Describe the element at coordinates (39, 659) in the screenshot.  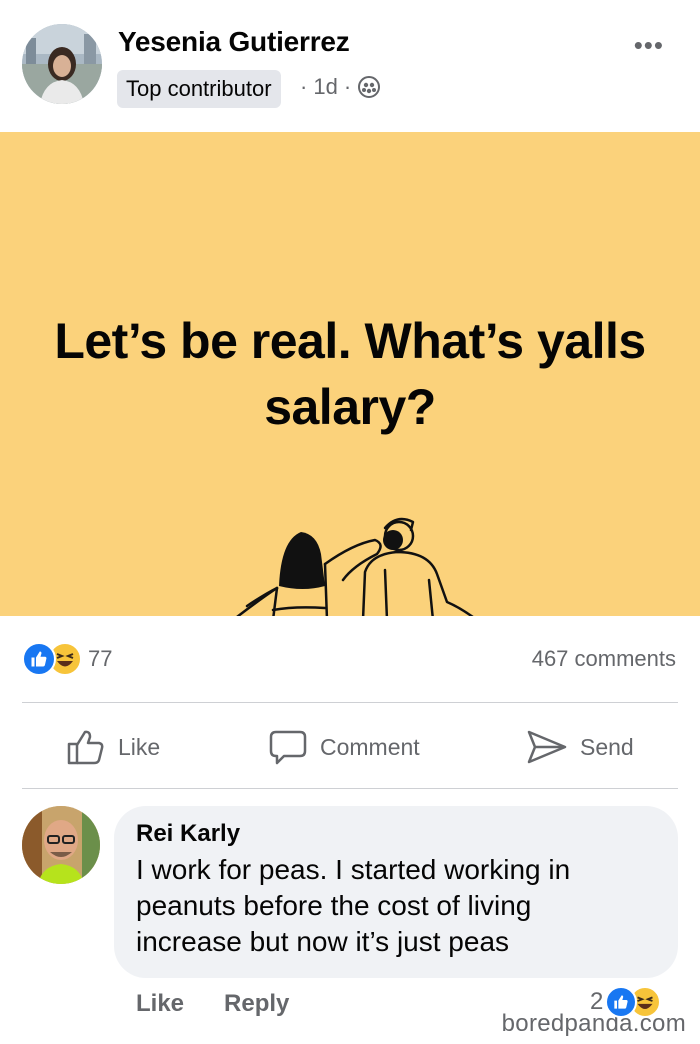
I see `like-reaction-icon` at that location.